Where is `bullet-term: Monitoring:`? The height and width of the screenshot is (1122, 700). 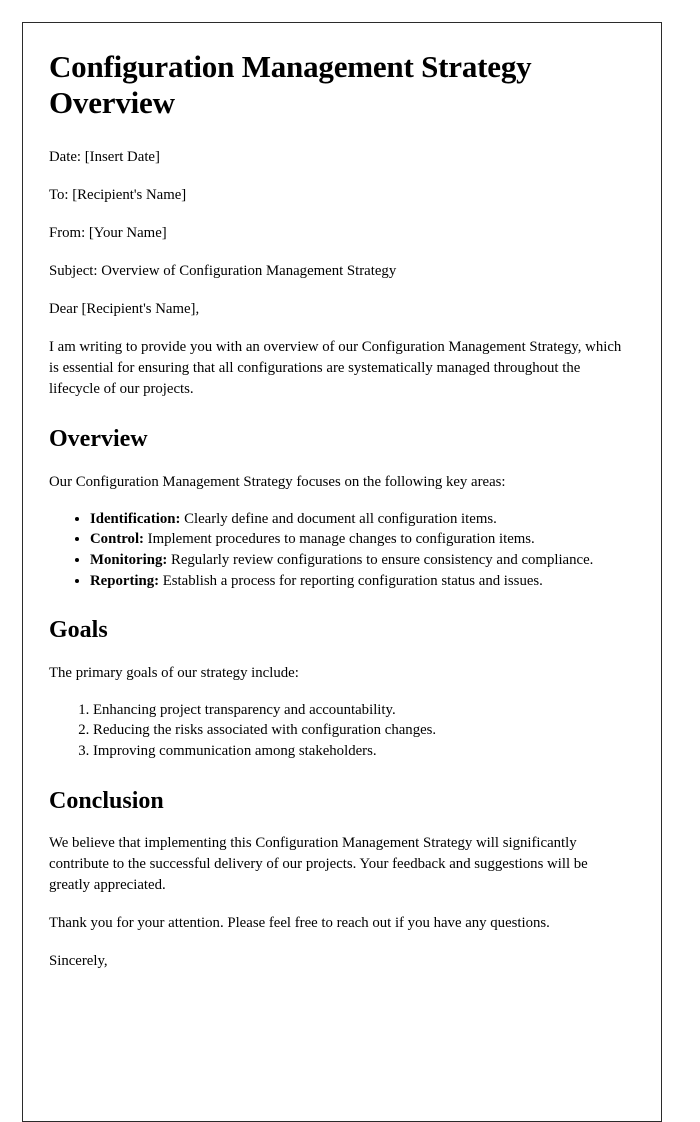
bullet-term: Monitoring: is located at coordinates (129, 559).